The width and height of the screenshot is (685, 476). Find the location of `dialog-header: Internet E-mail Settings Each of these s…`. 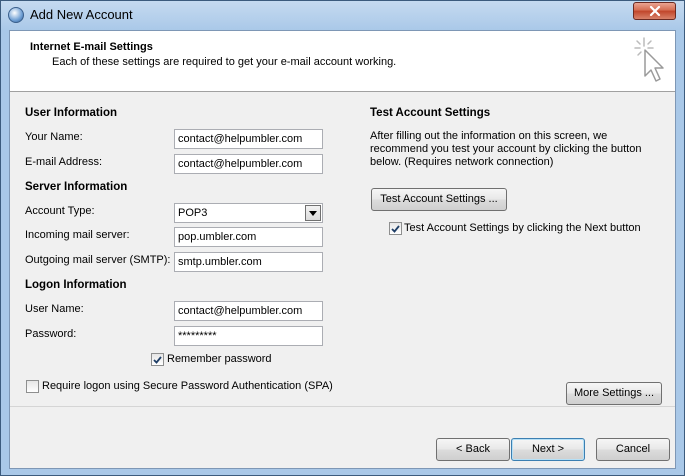

dialog-header: Internet E-mail Settings Each of these s… is located at coordinates (342, 61).